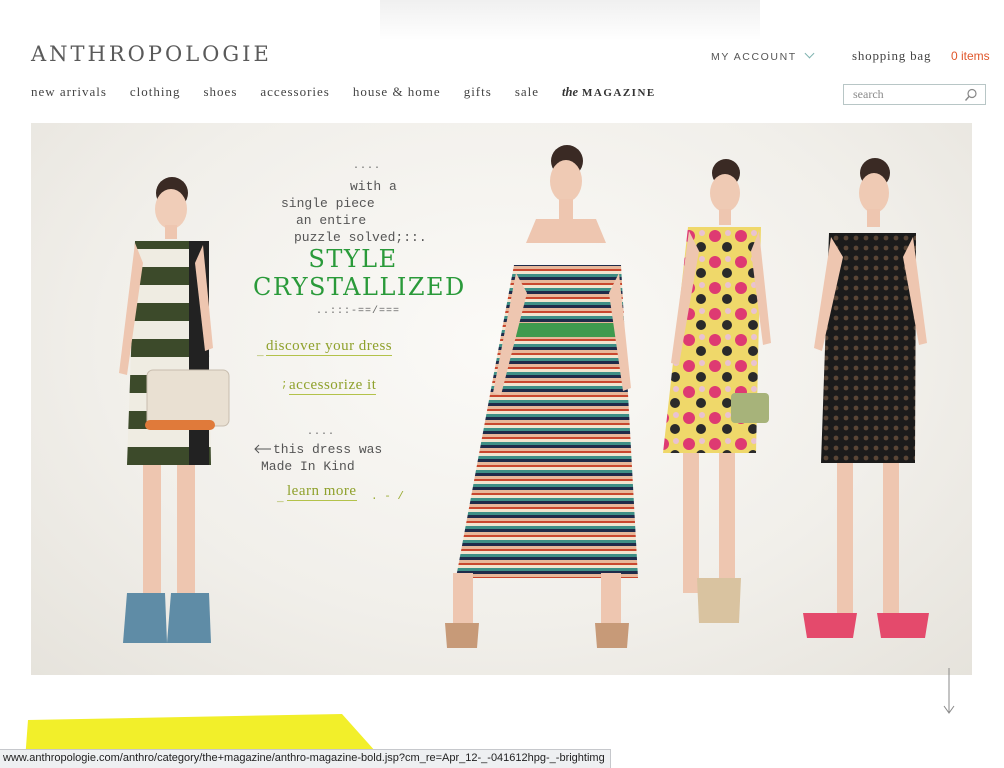 This screenshot has height=768, width=1004. I want to click on headline: STYLE CRYSTALLIZED, so click(359, 273).